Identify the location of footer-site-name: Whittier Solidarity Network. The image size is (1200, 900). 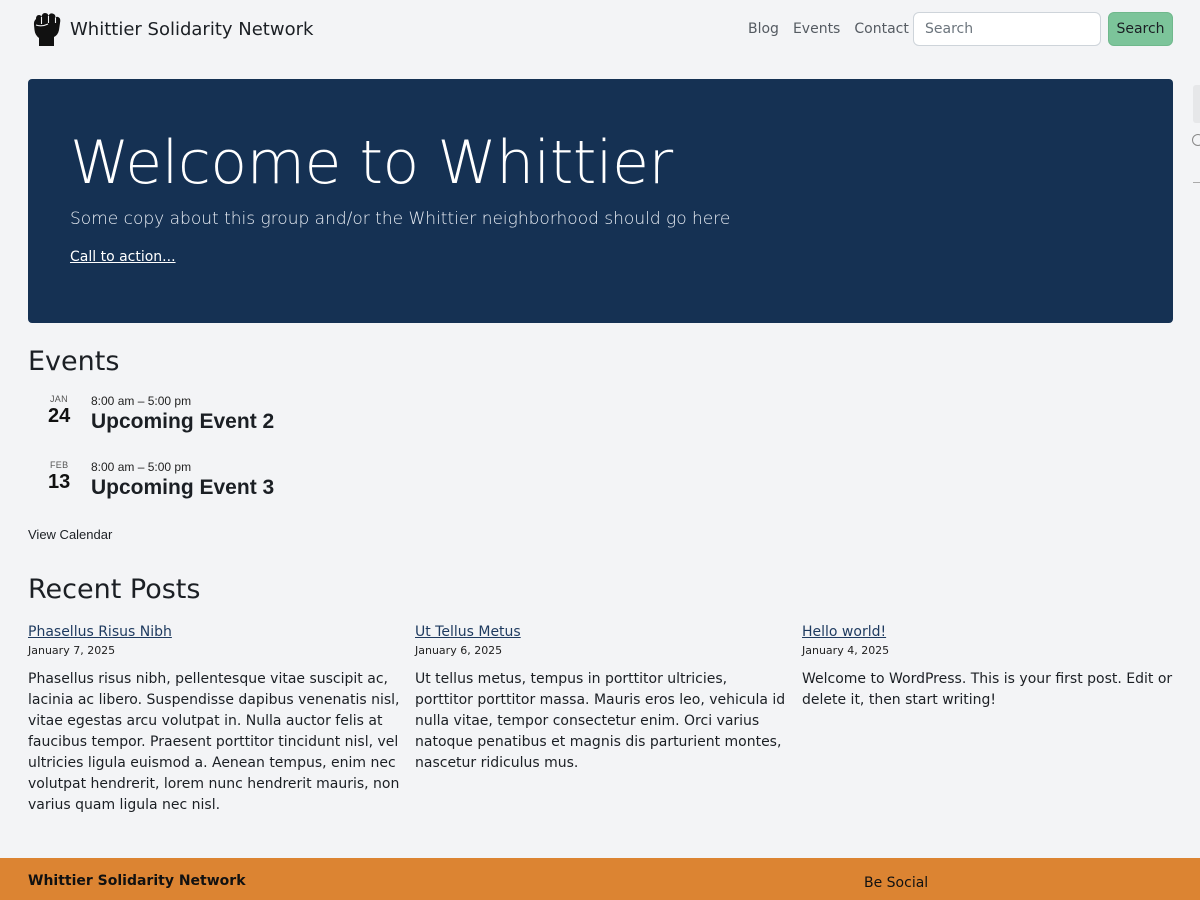
(137, 881).